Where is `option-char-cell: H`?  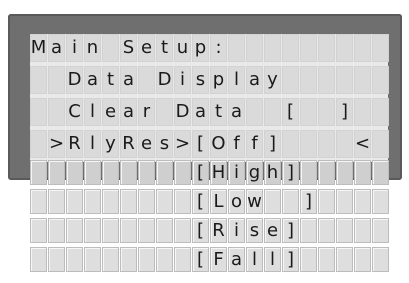
option-char-cell: H is located at coordinates (218, 172).